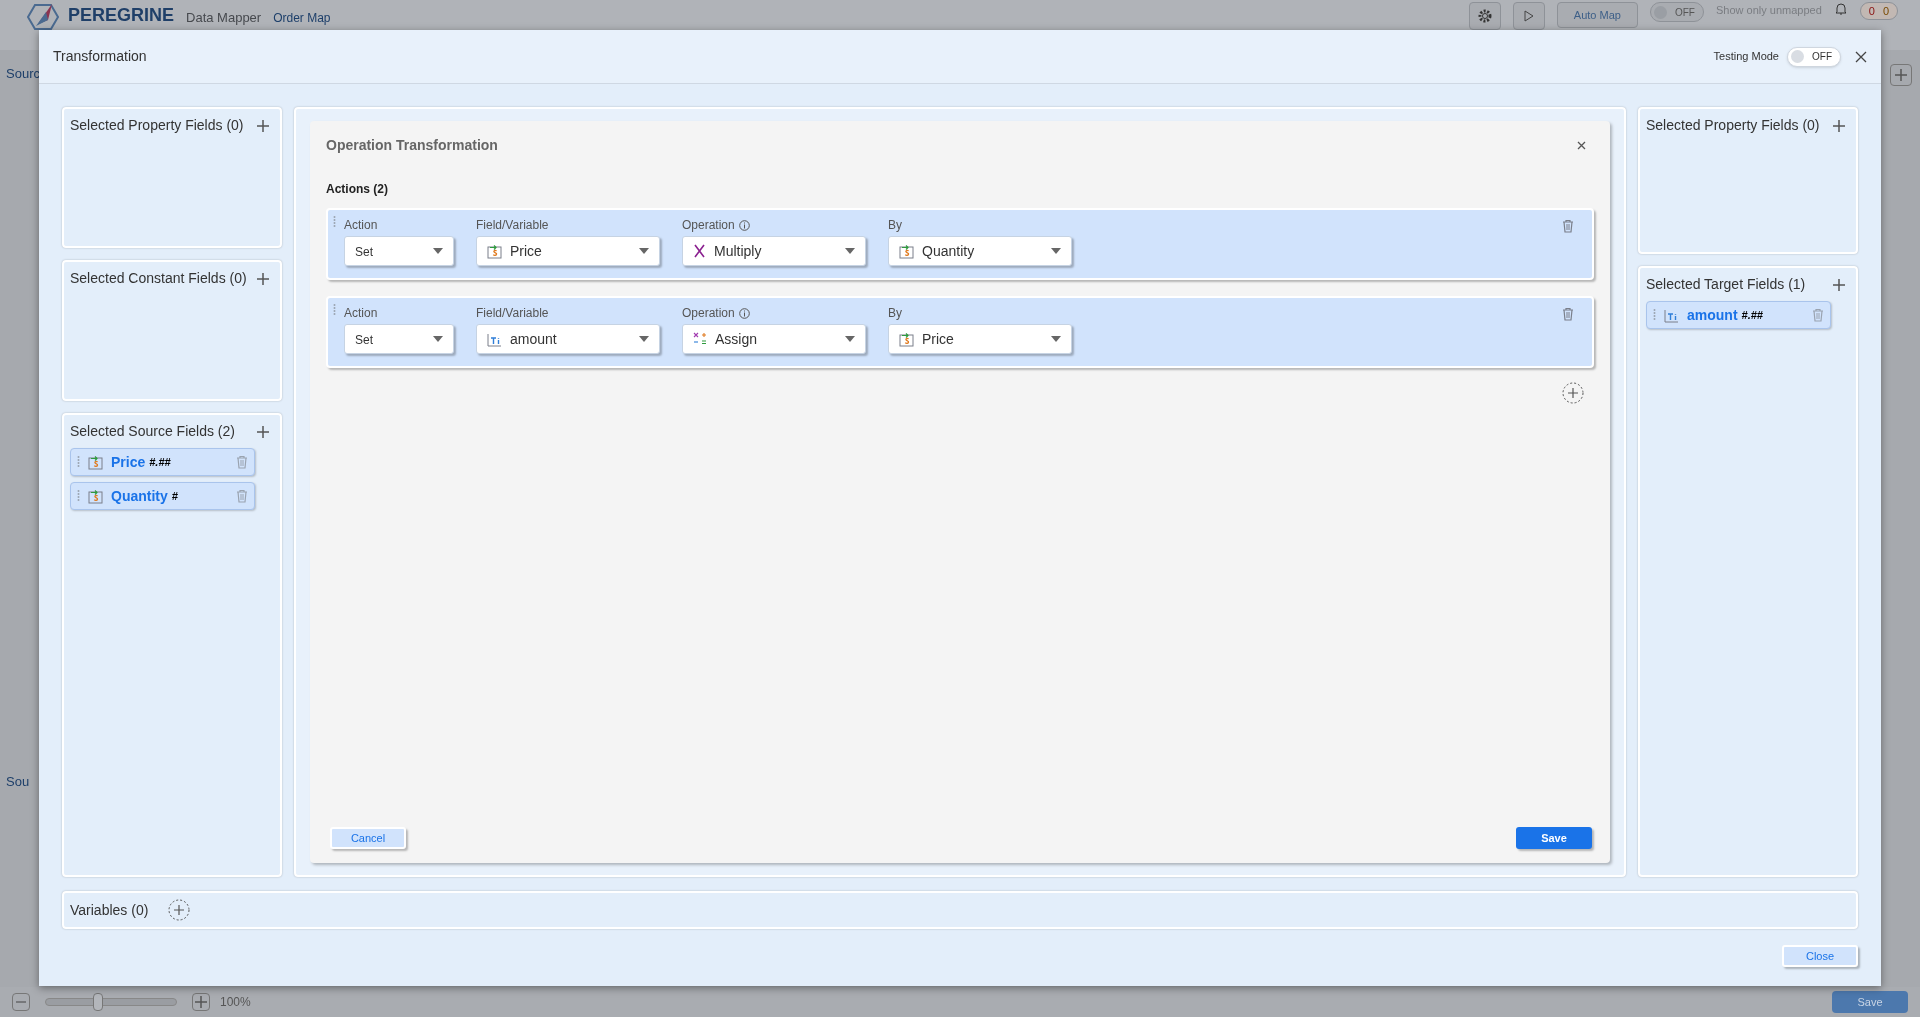  Describe the element at coordinates (158, 278) in the screenshot. I see `panel-title: Selected Constant Fields (0)` at that location.